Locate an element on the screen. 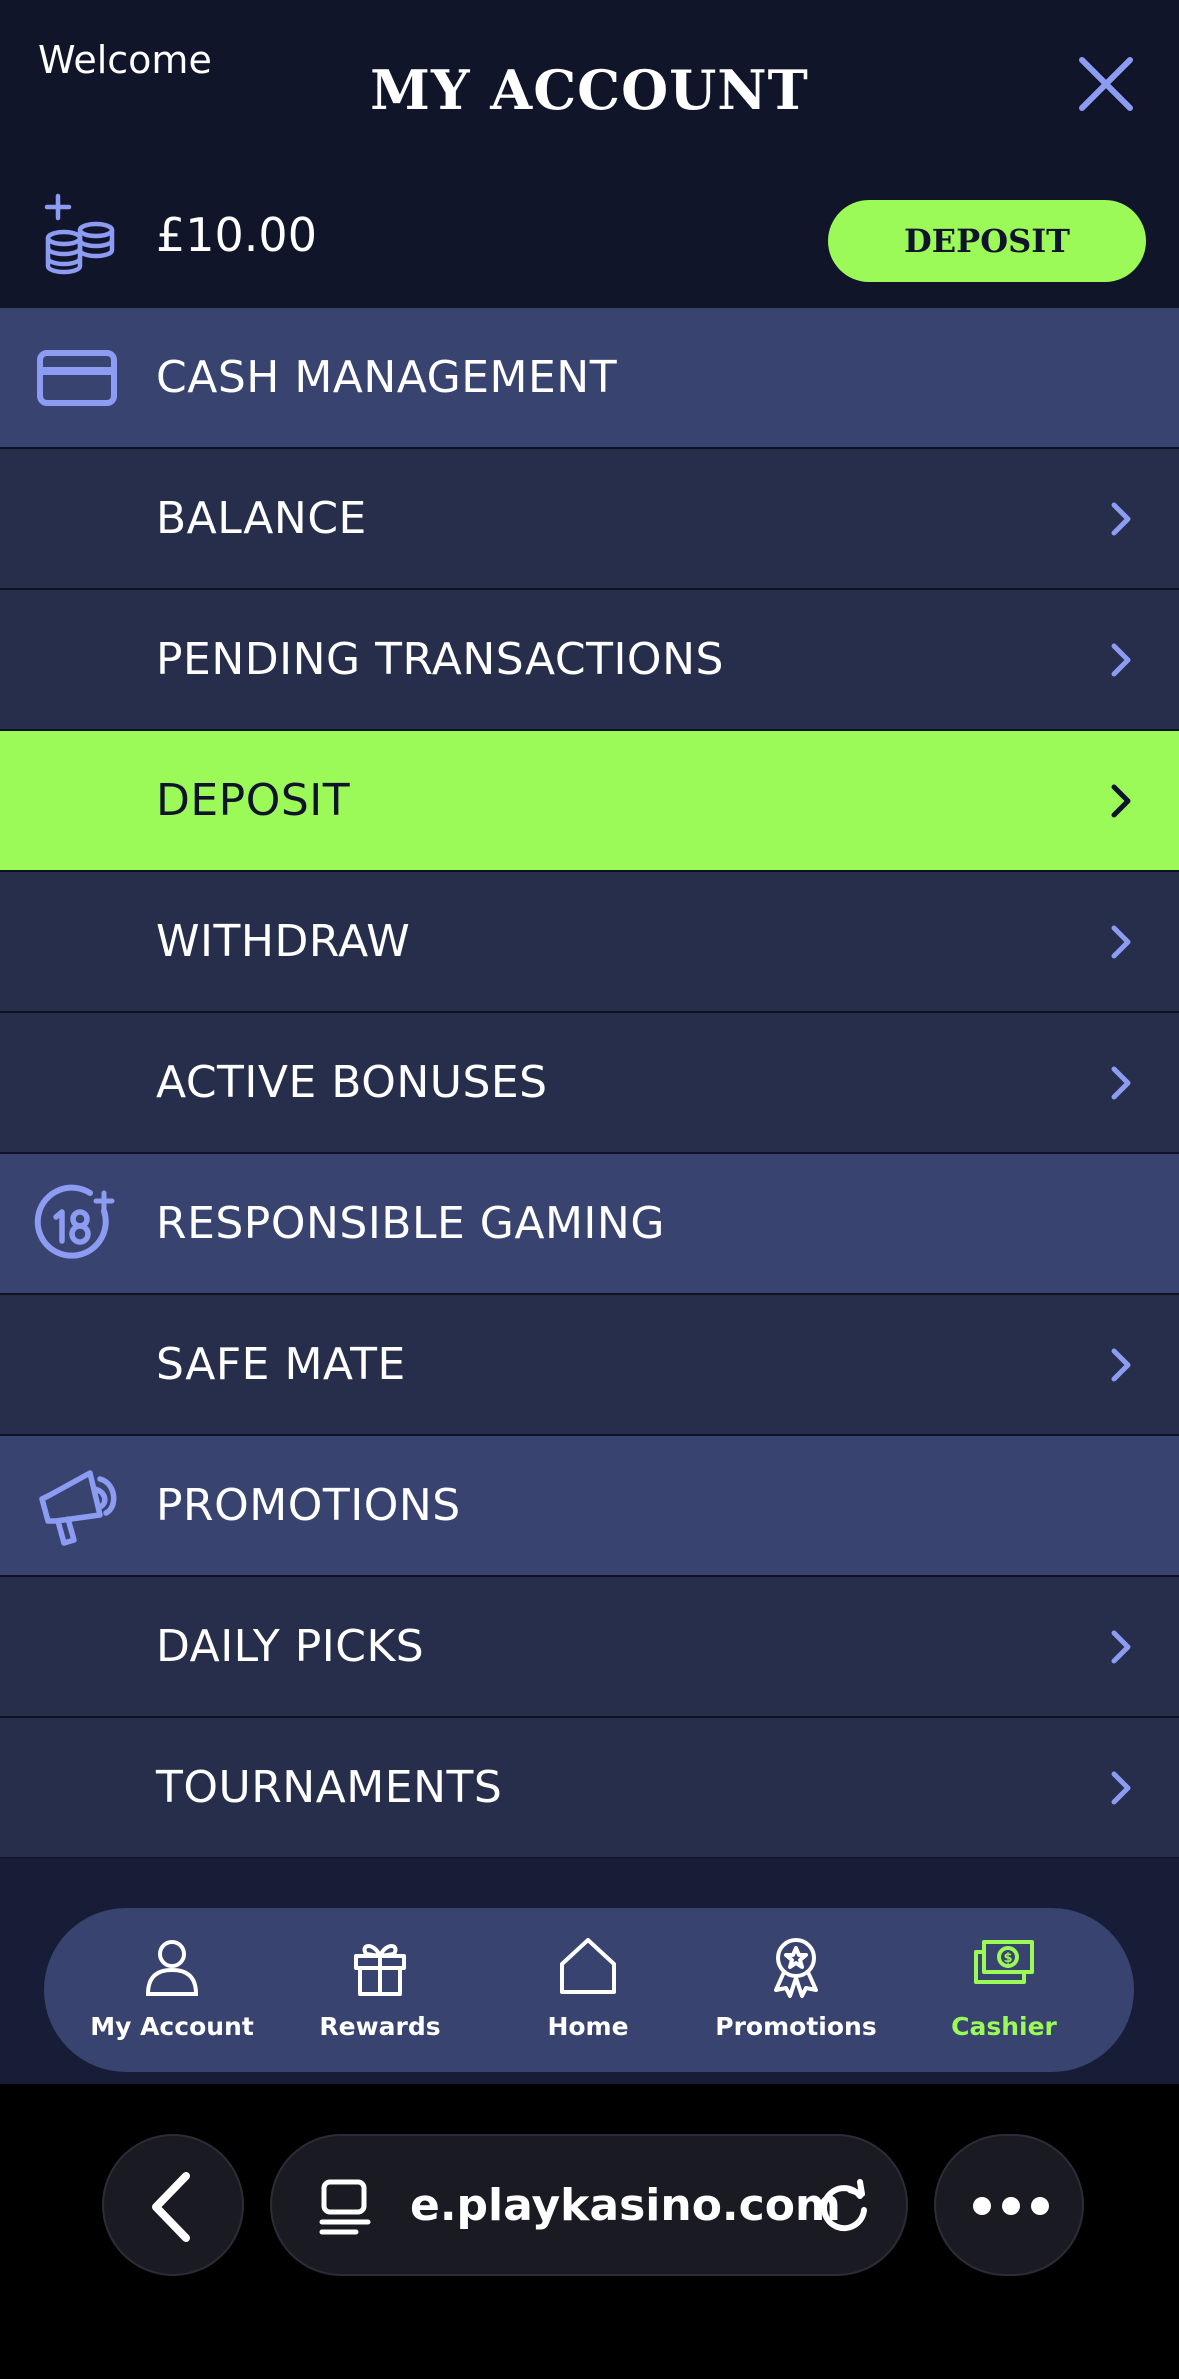 This screenshot has width=1179, height=2379. tab-my-account: My Account is located at coordinates (172, 1990).